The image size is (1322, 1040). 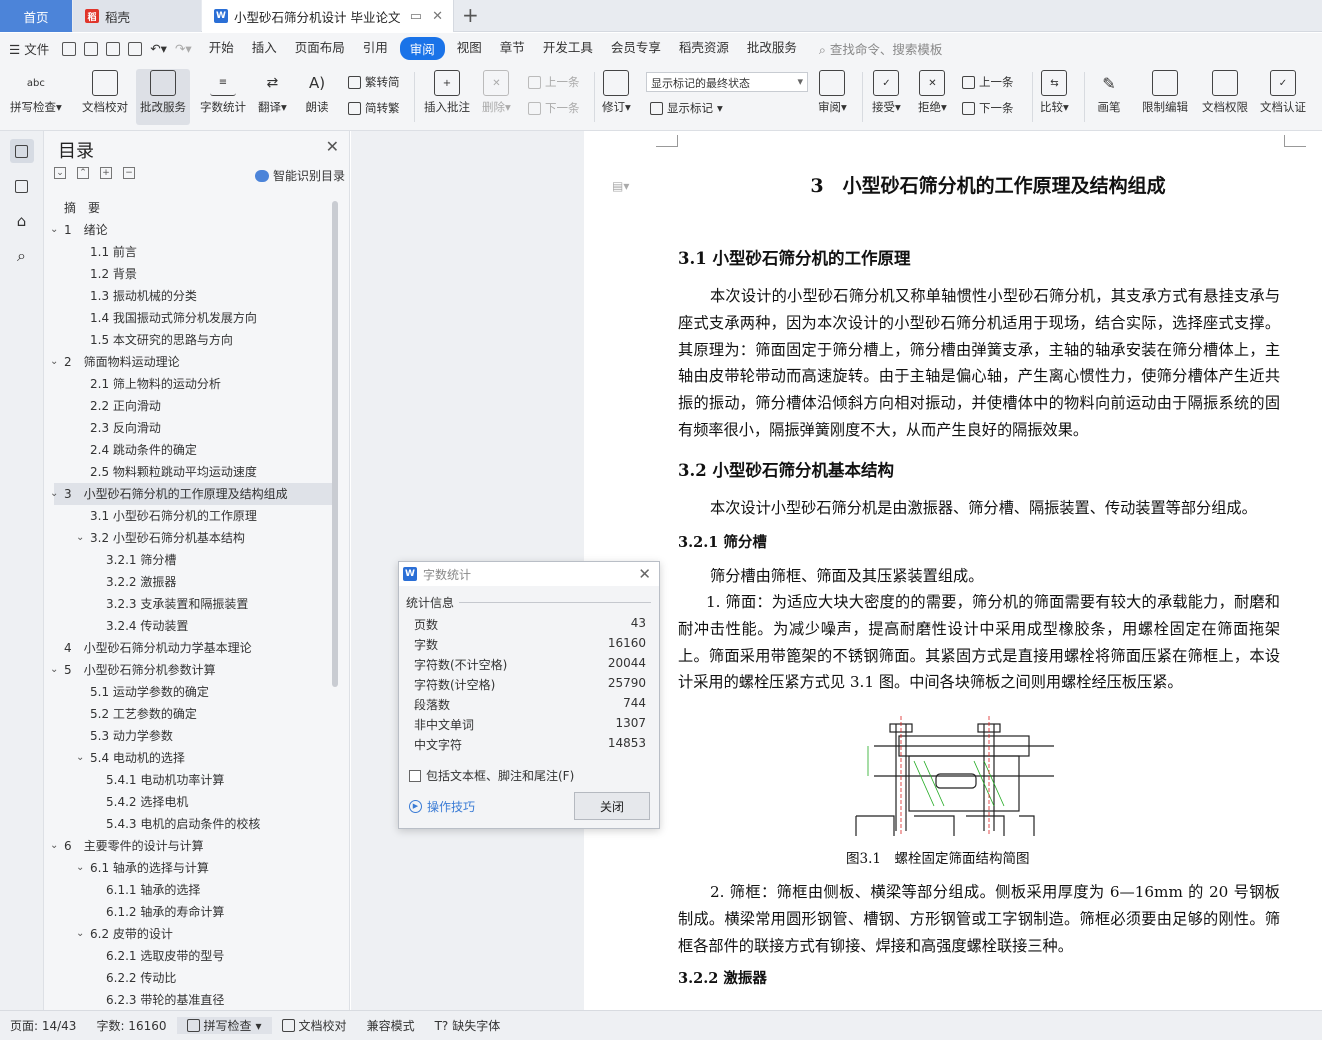 I want to click on word-count-indicator: 字数: 16160, so click(x=131, y=1025).